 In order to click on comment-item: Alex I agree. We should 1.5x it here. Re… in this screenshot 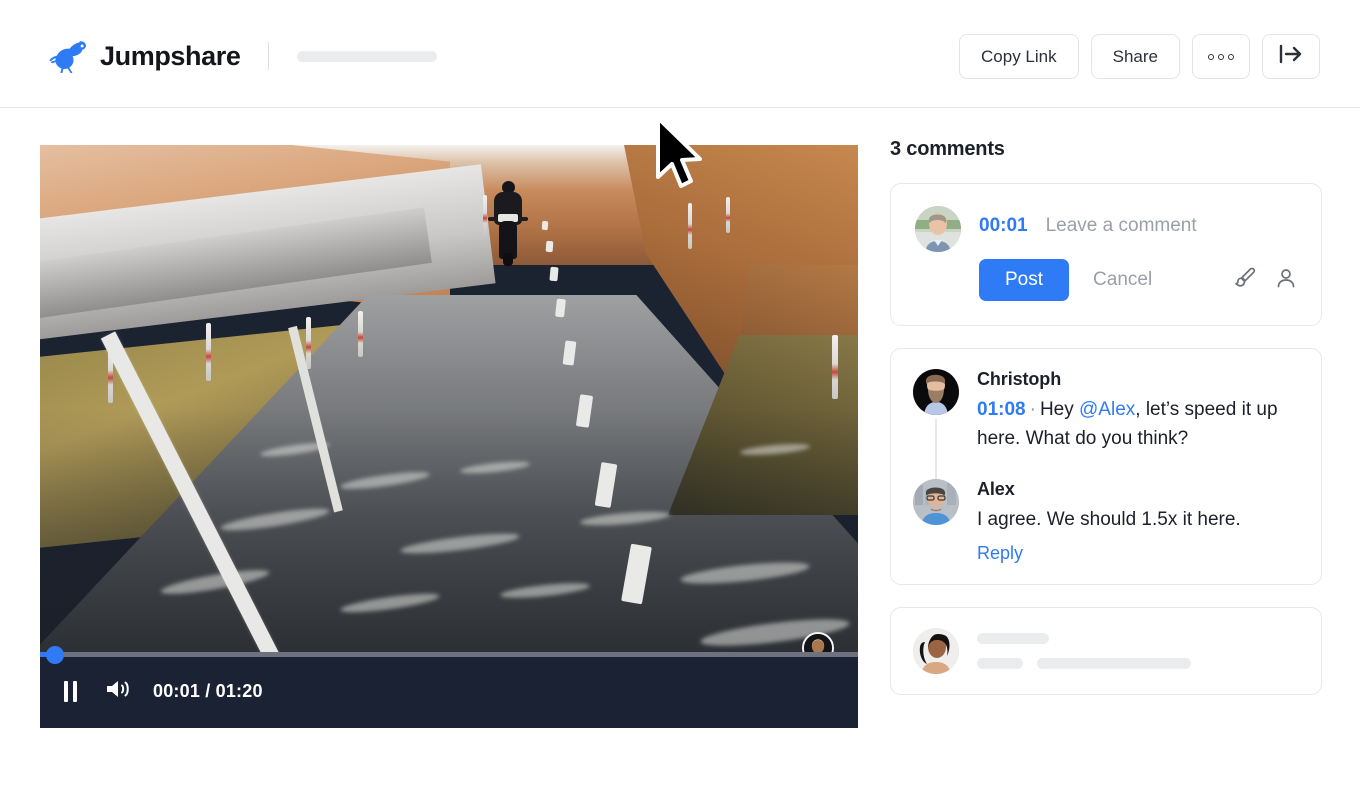, I will do `click(1106, 521)`.